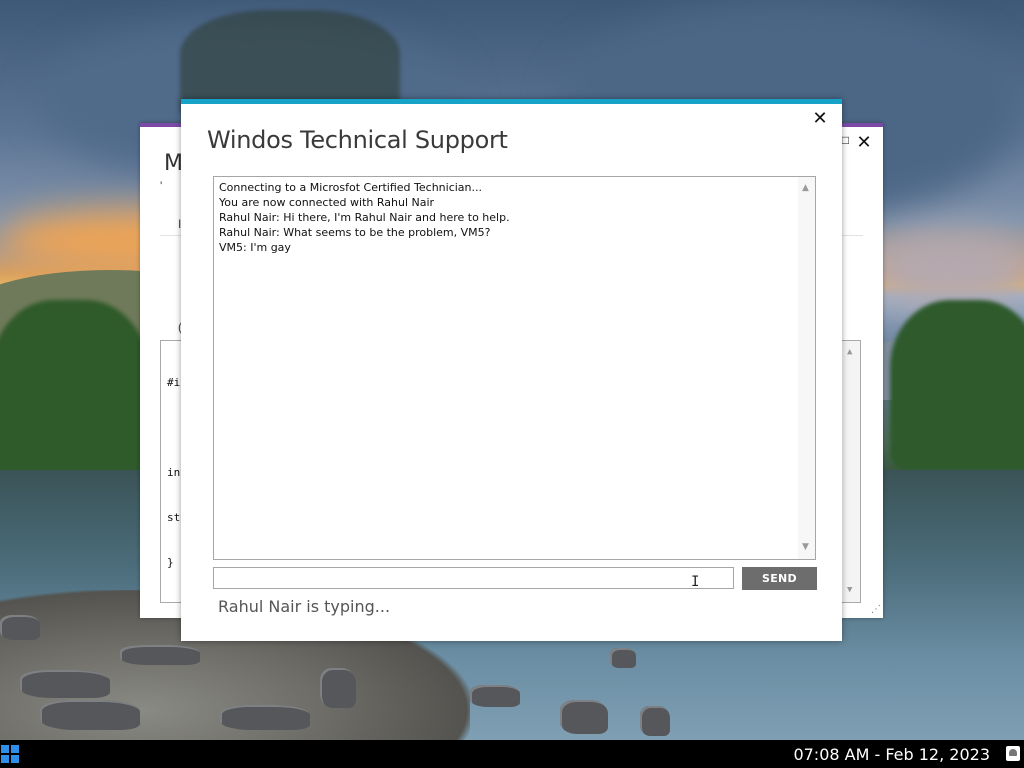  I want to click on chat-message: VM5: I'm gay, so click(255, 247).